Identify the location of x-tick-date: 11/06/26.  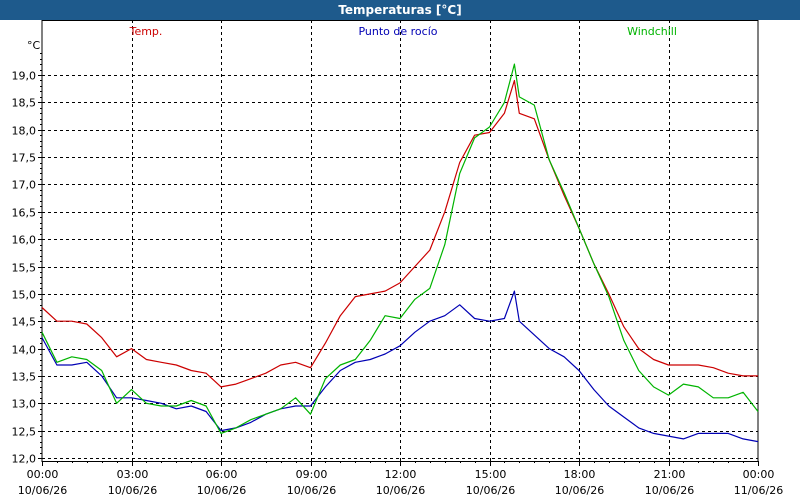
(758, 490).